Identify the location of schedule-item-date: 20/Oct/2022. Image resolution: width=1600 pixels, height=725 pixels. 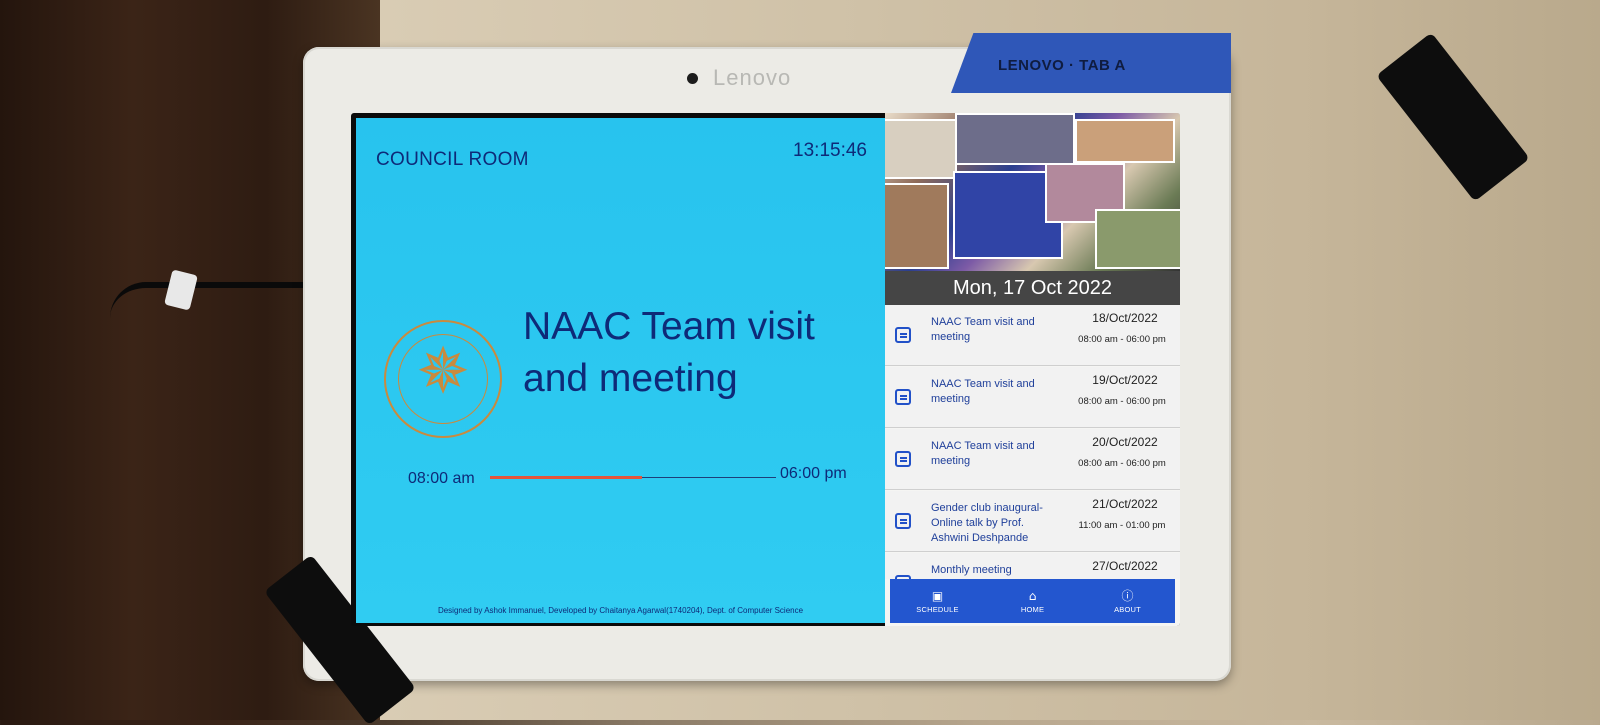
(1125, 442).